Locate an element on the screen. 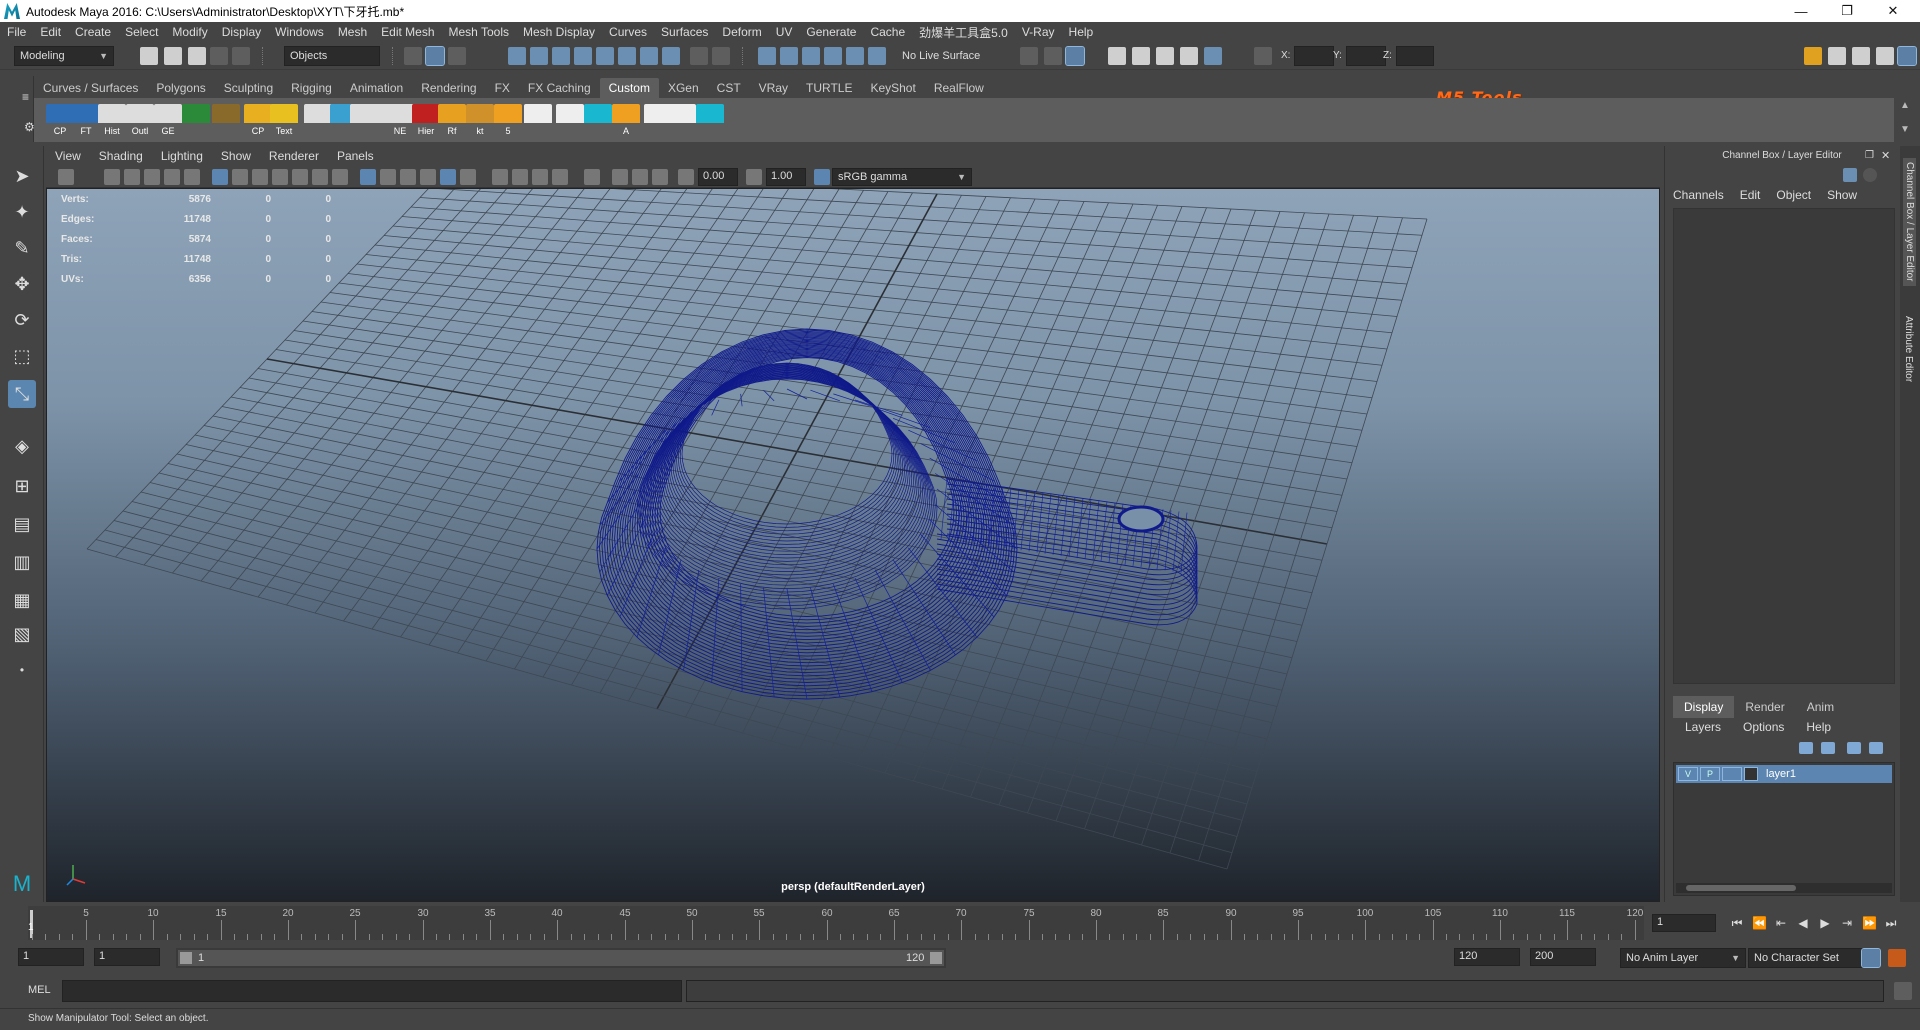 The width and height of the screenshot is (1920, 1030). color-management-icon is located at coordinates (822, 177).